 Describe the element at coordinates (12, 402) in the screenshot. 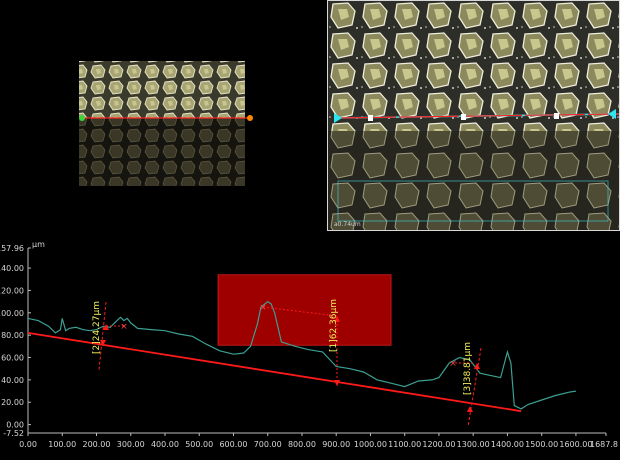

I see `y-tick-label: 20.00` at that location.